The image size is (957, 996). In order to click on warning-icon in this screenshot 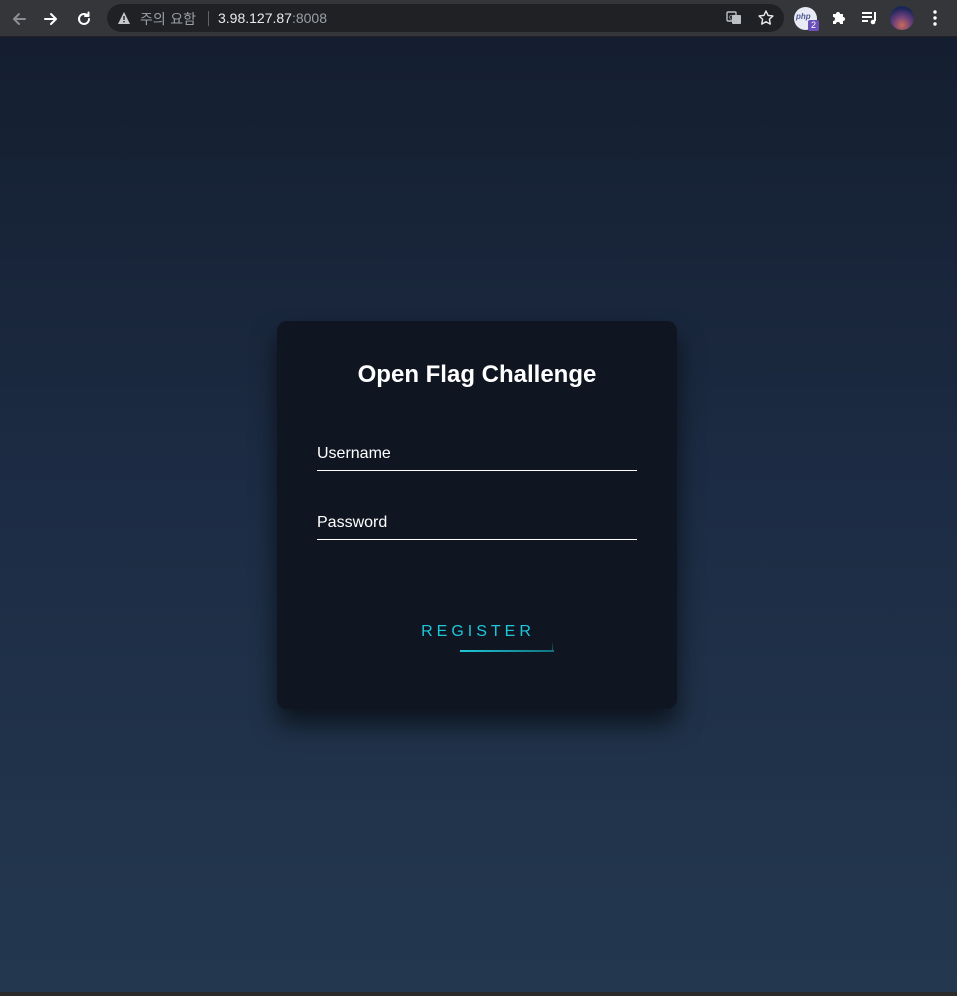, I will do `click(124, 18)`.